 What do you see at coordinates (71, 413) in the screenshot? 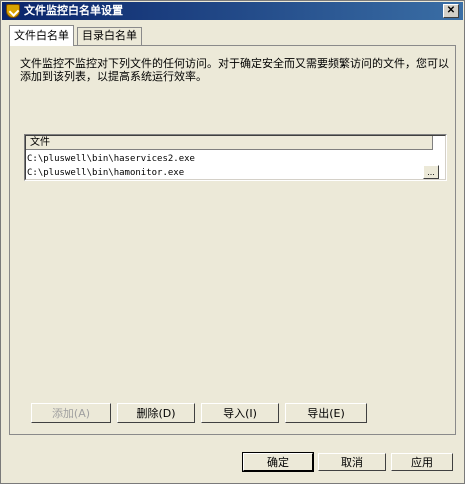
I see `add-button: 添加(A)` at bounding box center [71, 413].